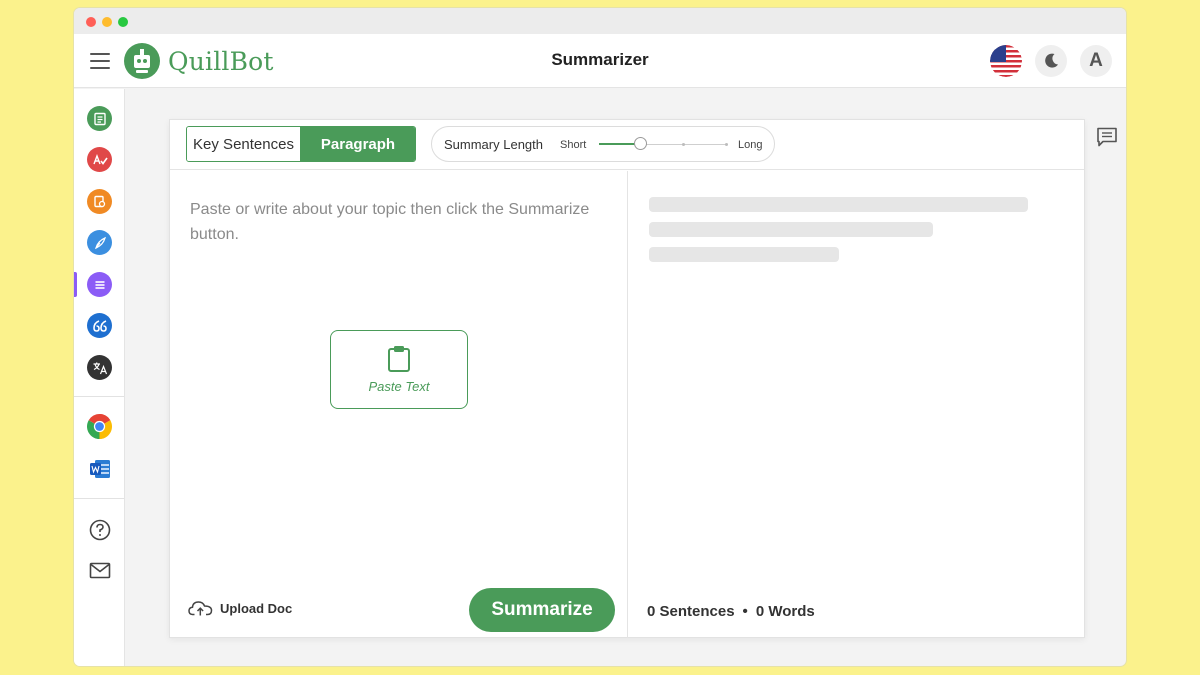 The height and width of the screenshot is (675, 1200). I want to click on plagiarism-icon, so click(99, 201).